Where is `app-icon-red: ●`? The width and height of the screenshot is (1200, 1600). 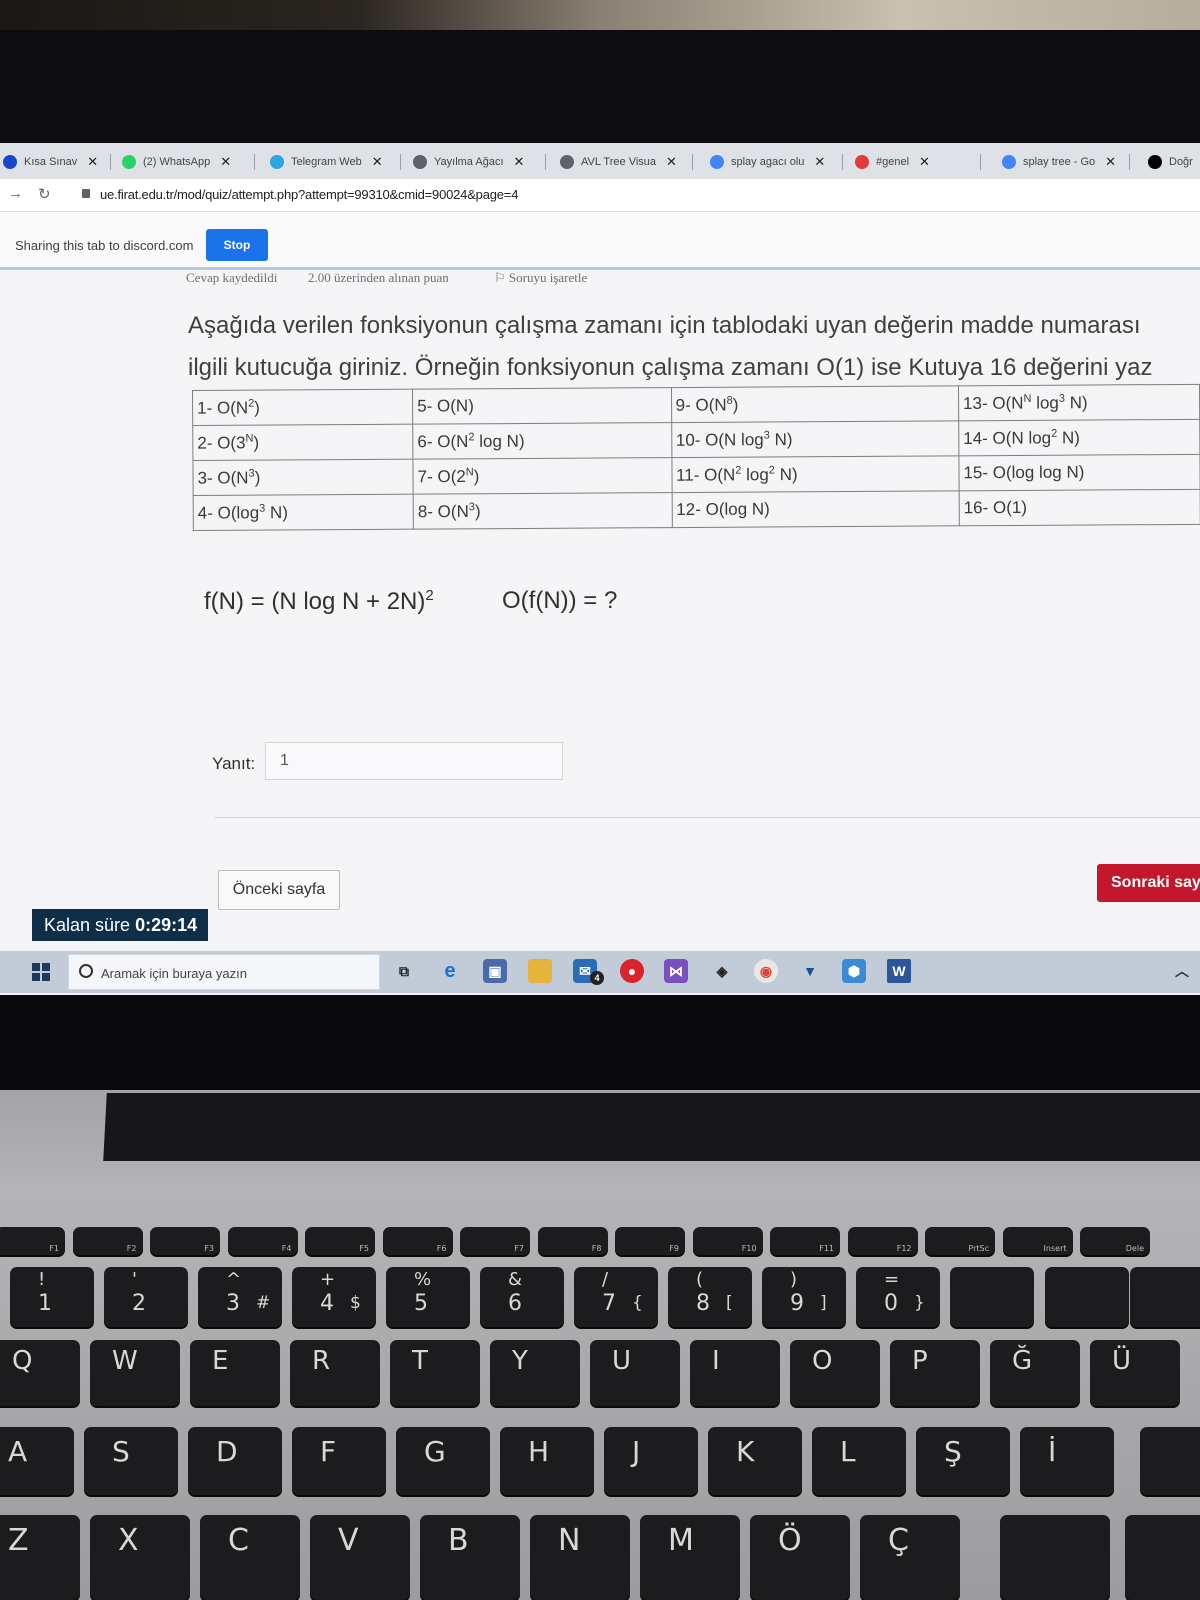 app-icon-red: ● is located at coordinates (632, 971).